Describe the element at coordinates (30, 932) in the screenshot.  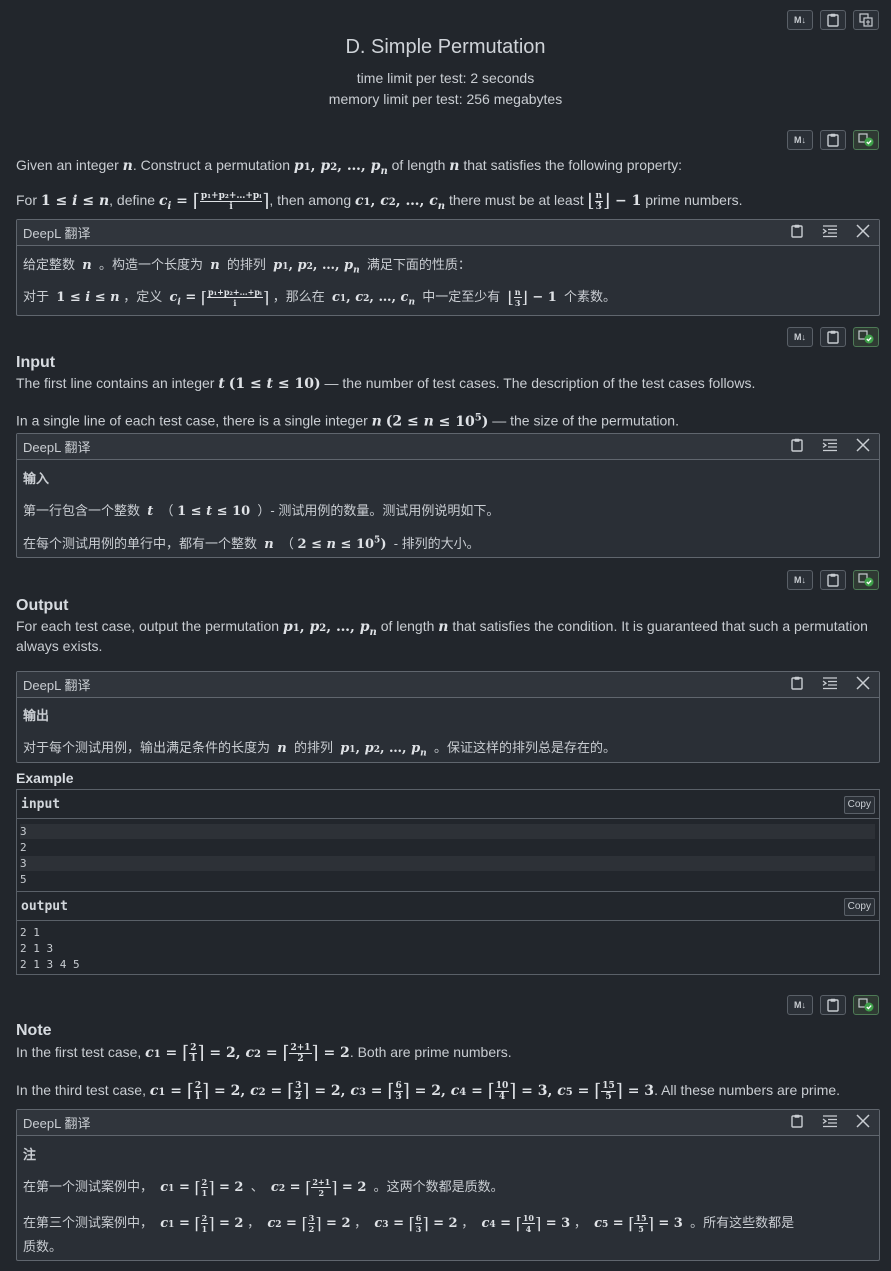
I see `code-line: 2 1` at that location.